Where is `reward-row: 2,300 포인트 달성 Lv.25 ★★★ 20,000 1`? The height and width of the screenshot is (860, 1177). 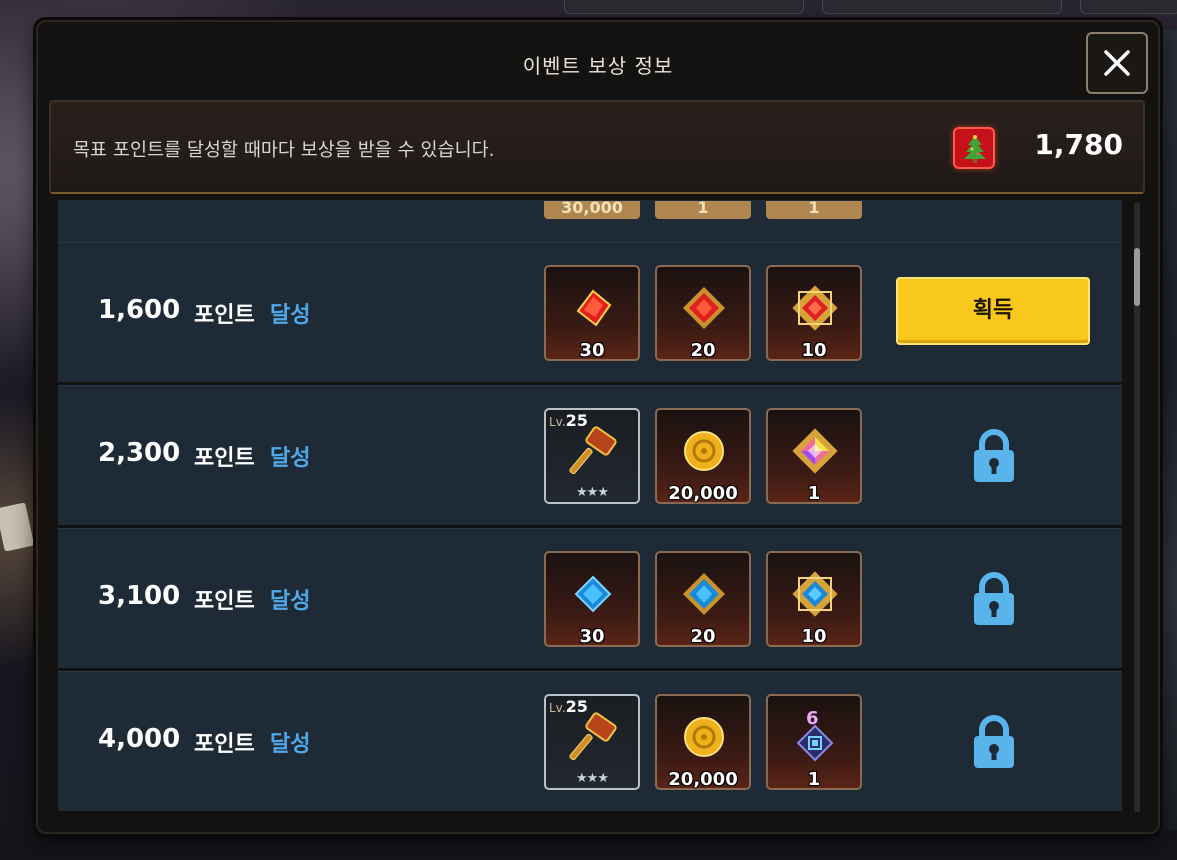
reward-row: 2,300 포인트 달성 Lv.25 ★★★ 20,000 1 is located at coordinates (590, 455).